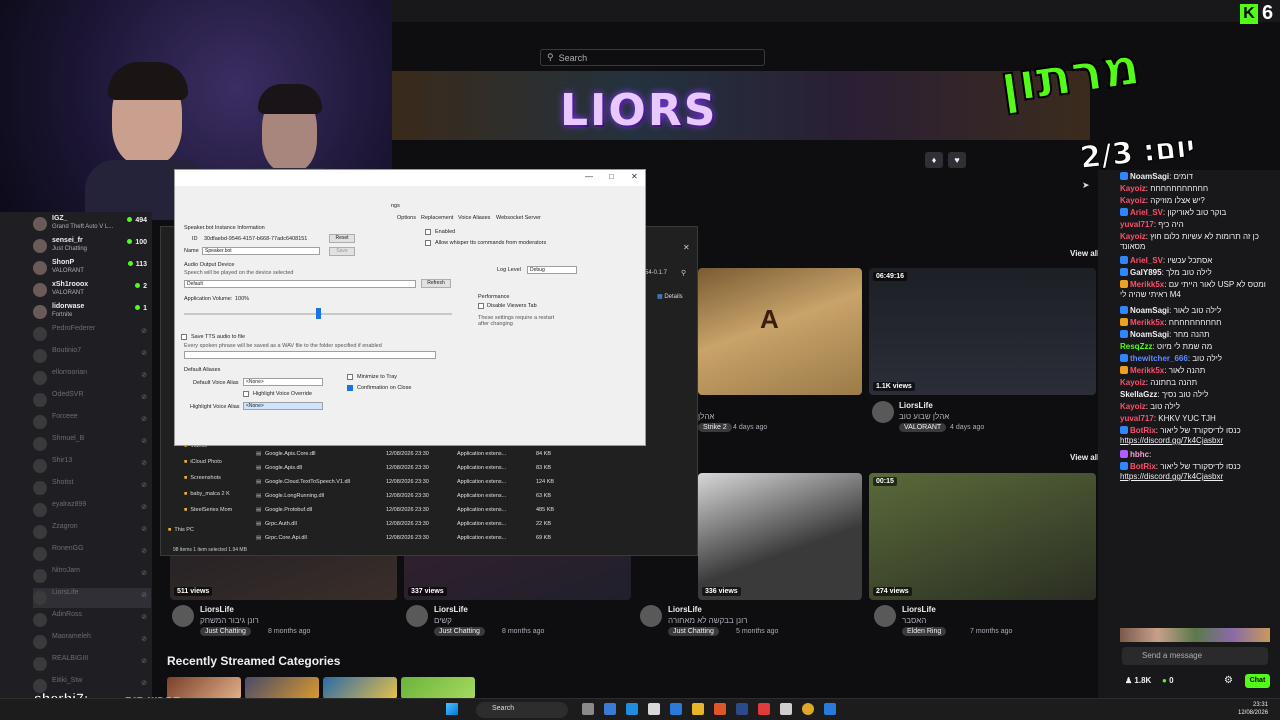  What do you see at coordinates (1195, 656) in the screenshot?
I see `chat-message-input: Send a message` at bounding box center [1195, 656].